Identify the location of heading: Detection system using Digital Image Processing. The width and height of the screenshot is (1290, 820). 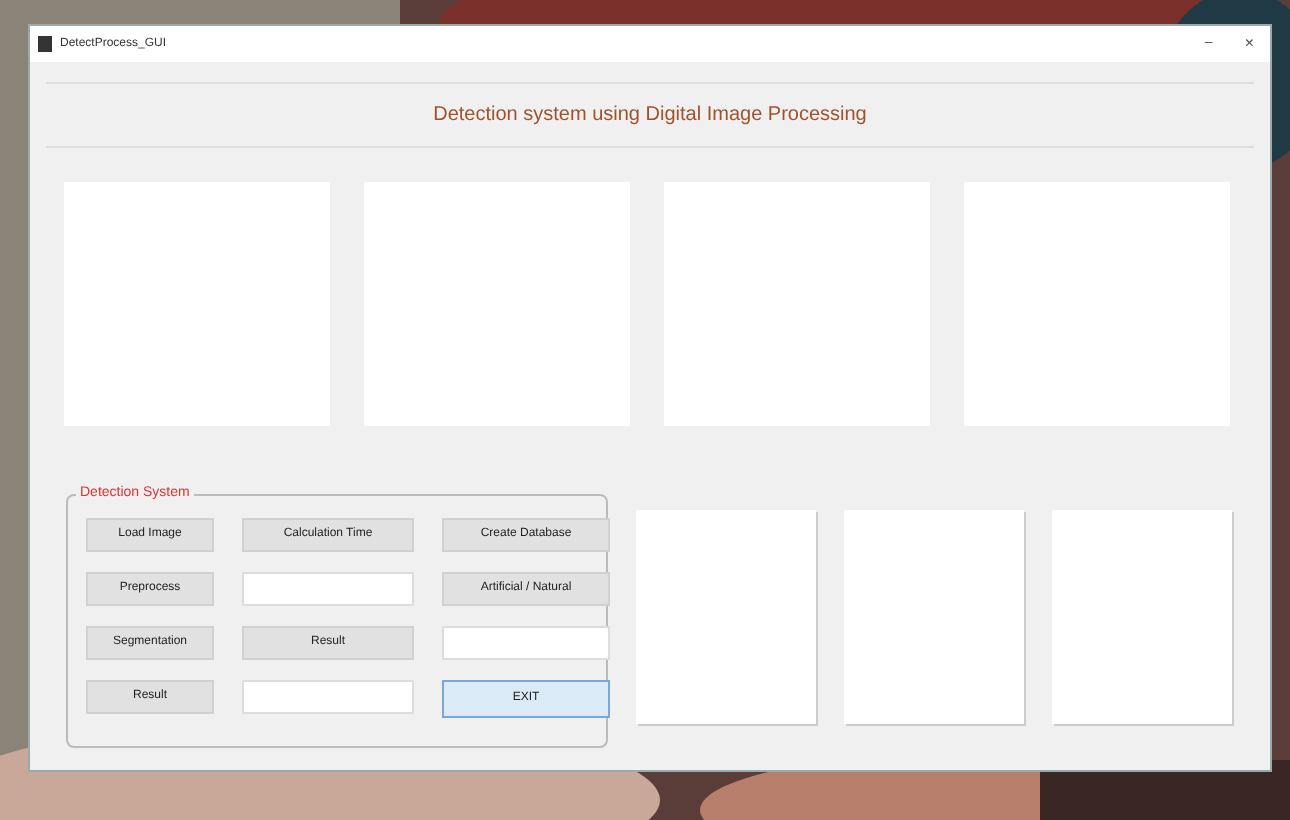
(650, 116).